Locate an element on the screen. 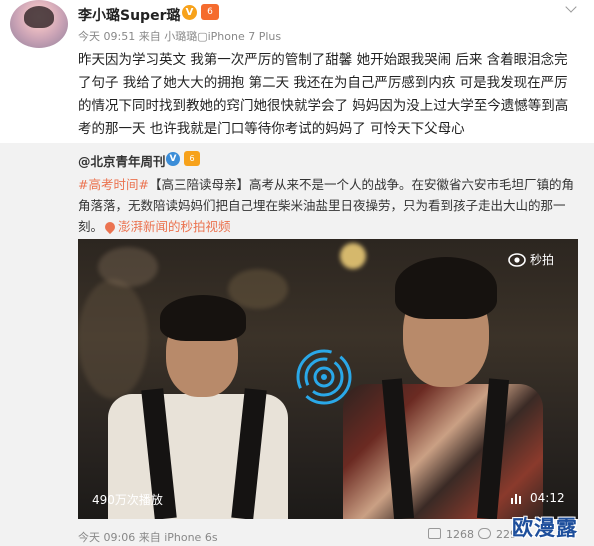 The width and height of the screenshot is (594, 546). chevron-down-icon is located at coordinates (571, 9).